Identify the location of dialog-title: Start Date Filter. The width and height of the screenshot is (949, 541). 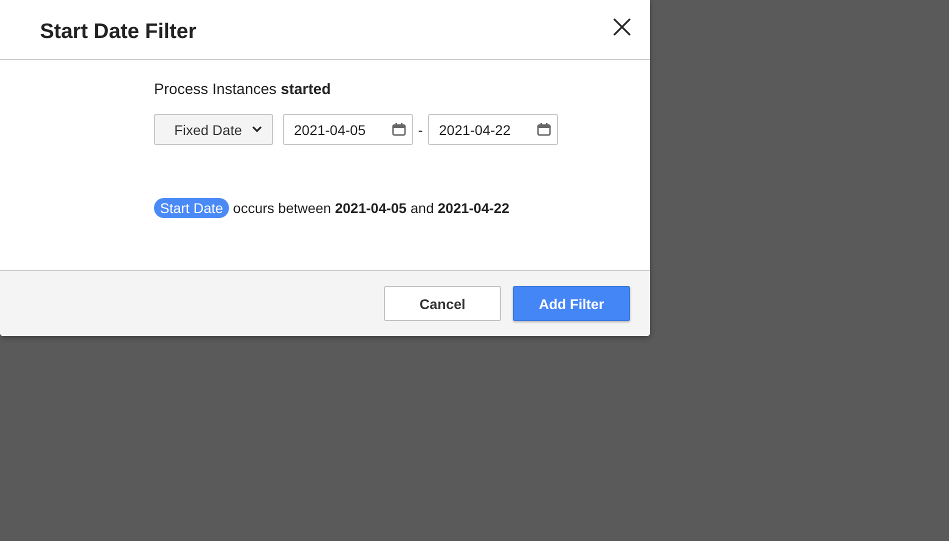
(118, 32).